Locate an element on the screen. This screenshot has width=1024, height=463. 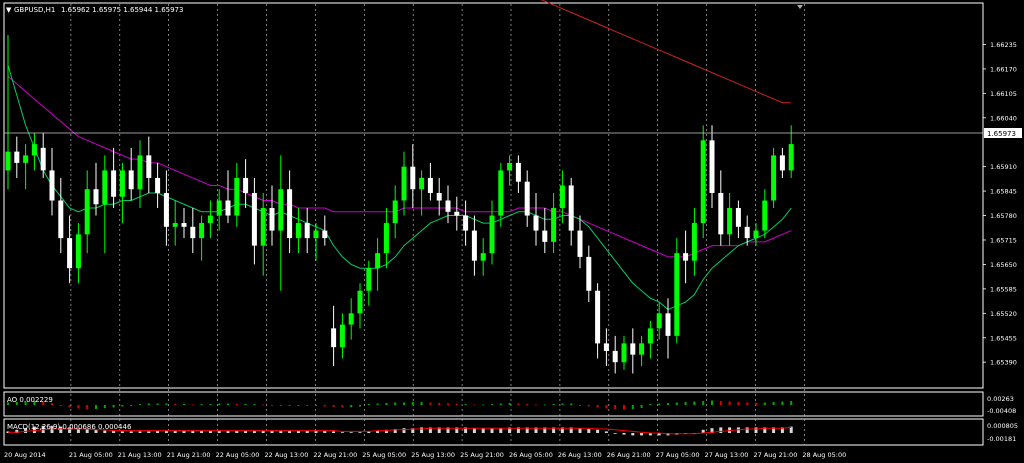
current-price-value: 1.65973 is located at coordinates (1001, 134).